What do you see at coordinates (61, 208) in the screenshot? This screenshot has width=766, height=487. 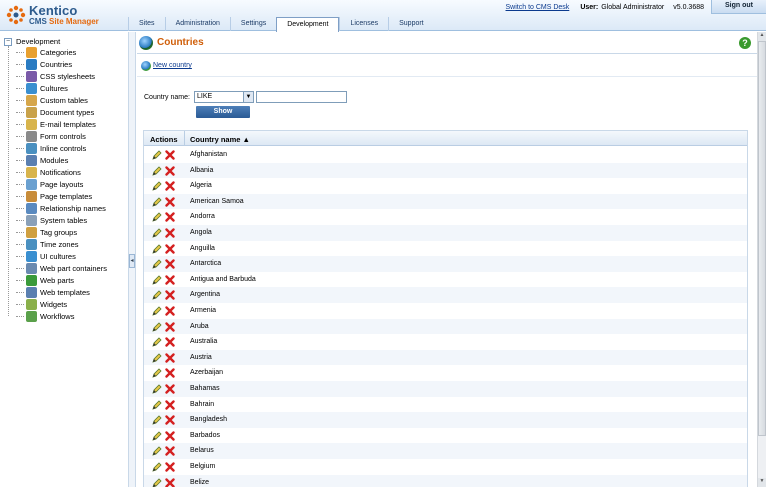 I see `tree-item-relationship-names: Relationship names` at bounding box center [61, 208].